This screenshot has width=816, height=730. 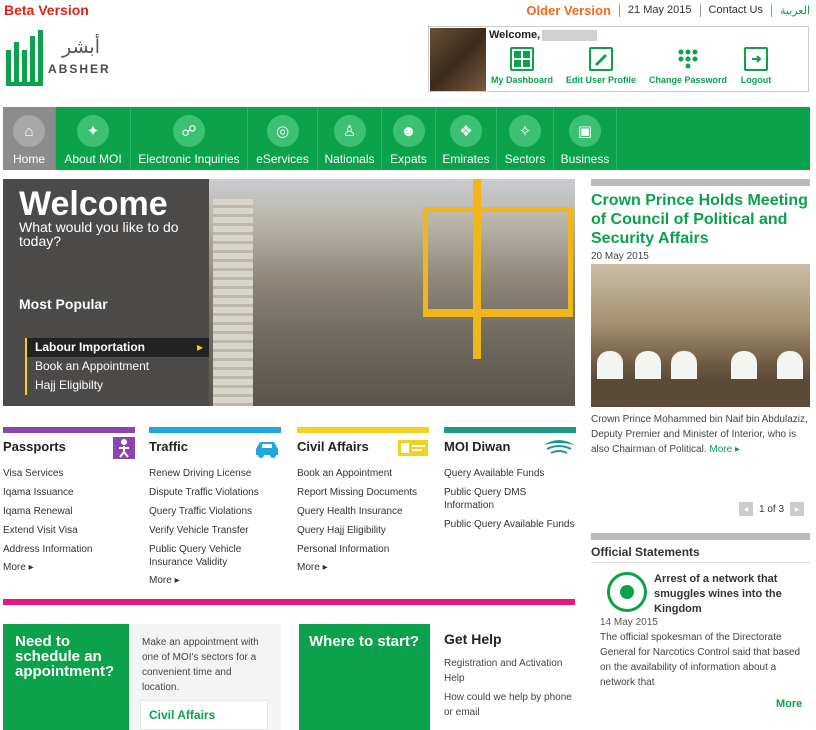 I want to click on moi-seal-icon, so click(x=627, y=592).